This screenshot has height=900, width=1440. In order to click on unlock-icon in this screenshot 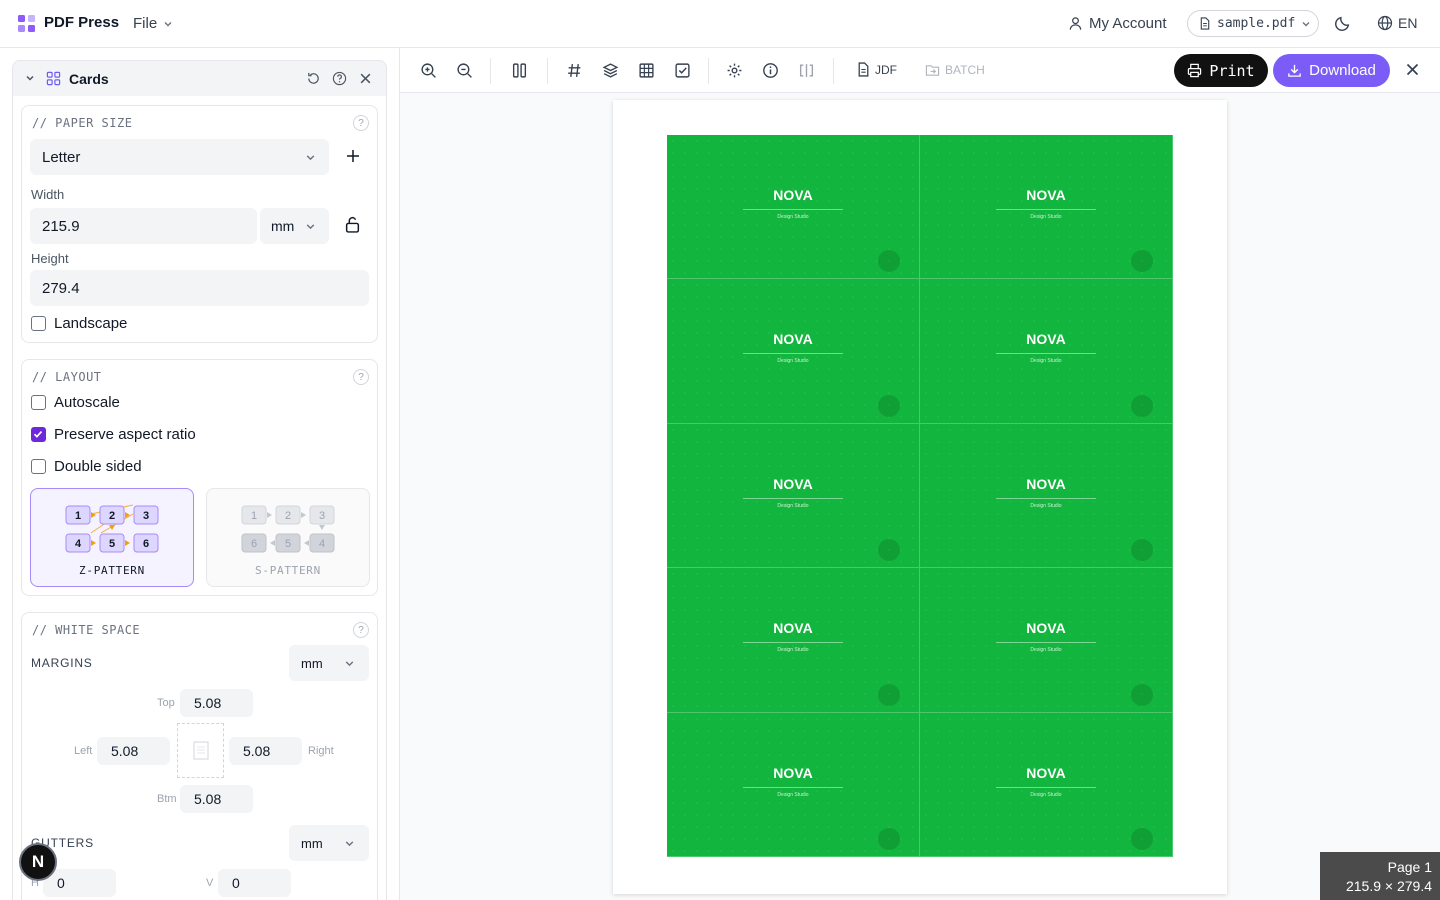, I will do `click(352, 224)`.